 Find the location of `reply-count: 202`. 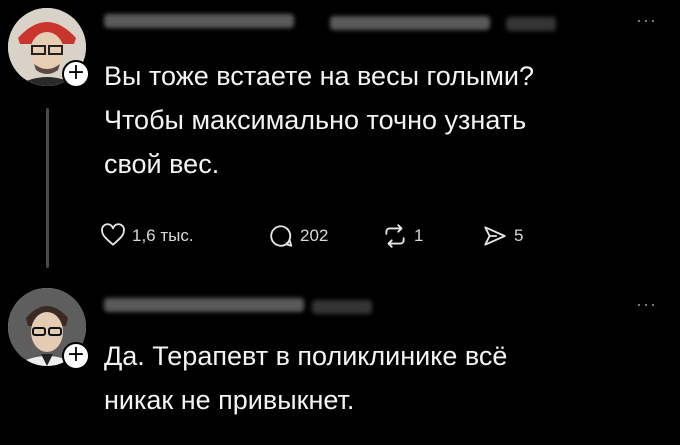

reply-count: 202 is located at coordinates (314, 235).